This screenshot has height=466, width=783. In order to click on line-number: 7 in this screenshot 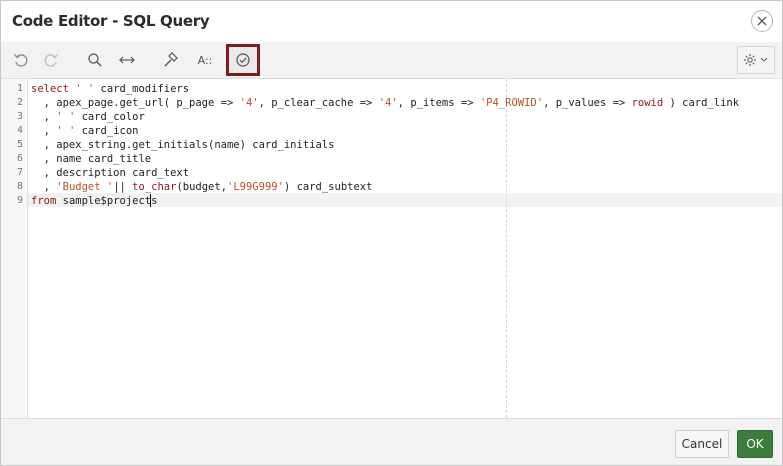, I will do `click(19, 172)`.